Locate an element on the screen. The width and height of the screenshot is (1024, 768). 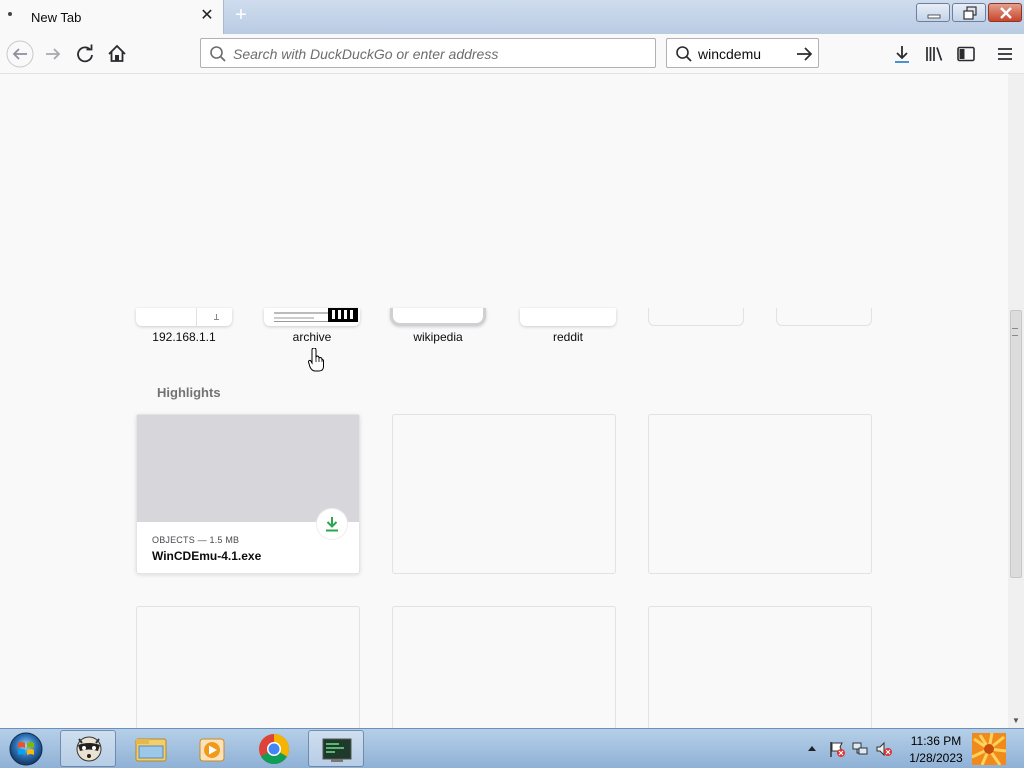
highlight-card: OBJECTS — 1.5 MB WinCDEmu-4.1.exe is located at coordinates (248, 494).